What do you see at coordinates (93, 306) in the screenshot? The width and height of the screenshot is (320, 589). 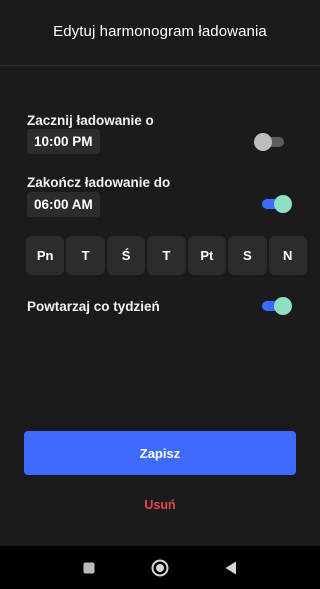 I see `repeat-weekly-label: Powtarzaj co tydzień` at bounding box center [93, 306].